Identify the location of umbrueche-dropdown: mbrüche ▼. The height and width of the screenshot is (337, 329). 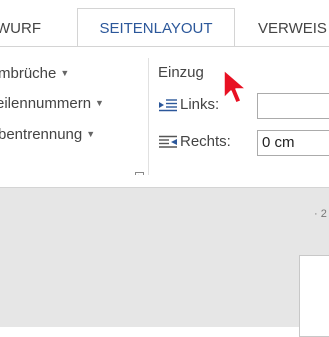
(34, 73).